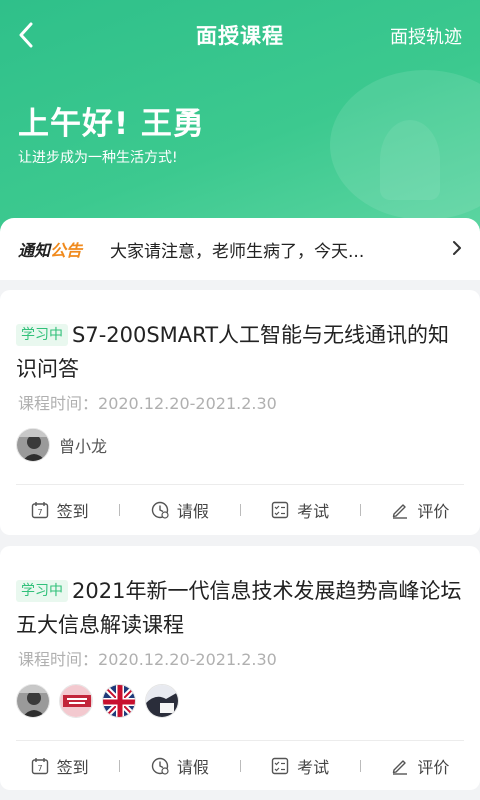 This screenshot has height=800, width=480. I want to click on course-title: S7-200SMART人工智能与无线通讯的知识问答, so click(233, 352).